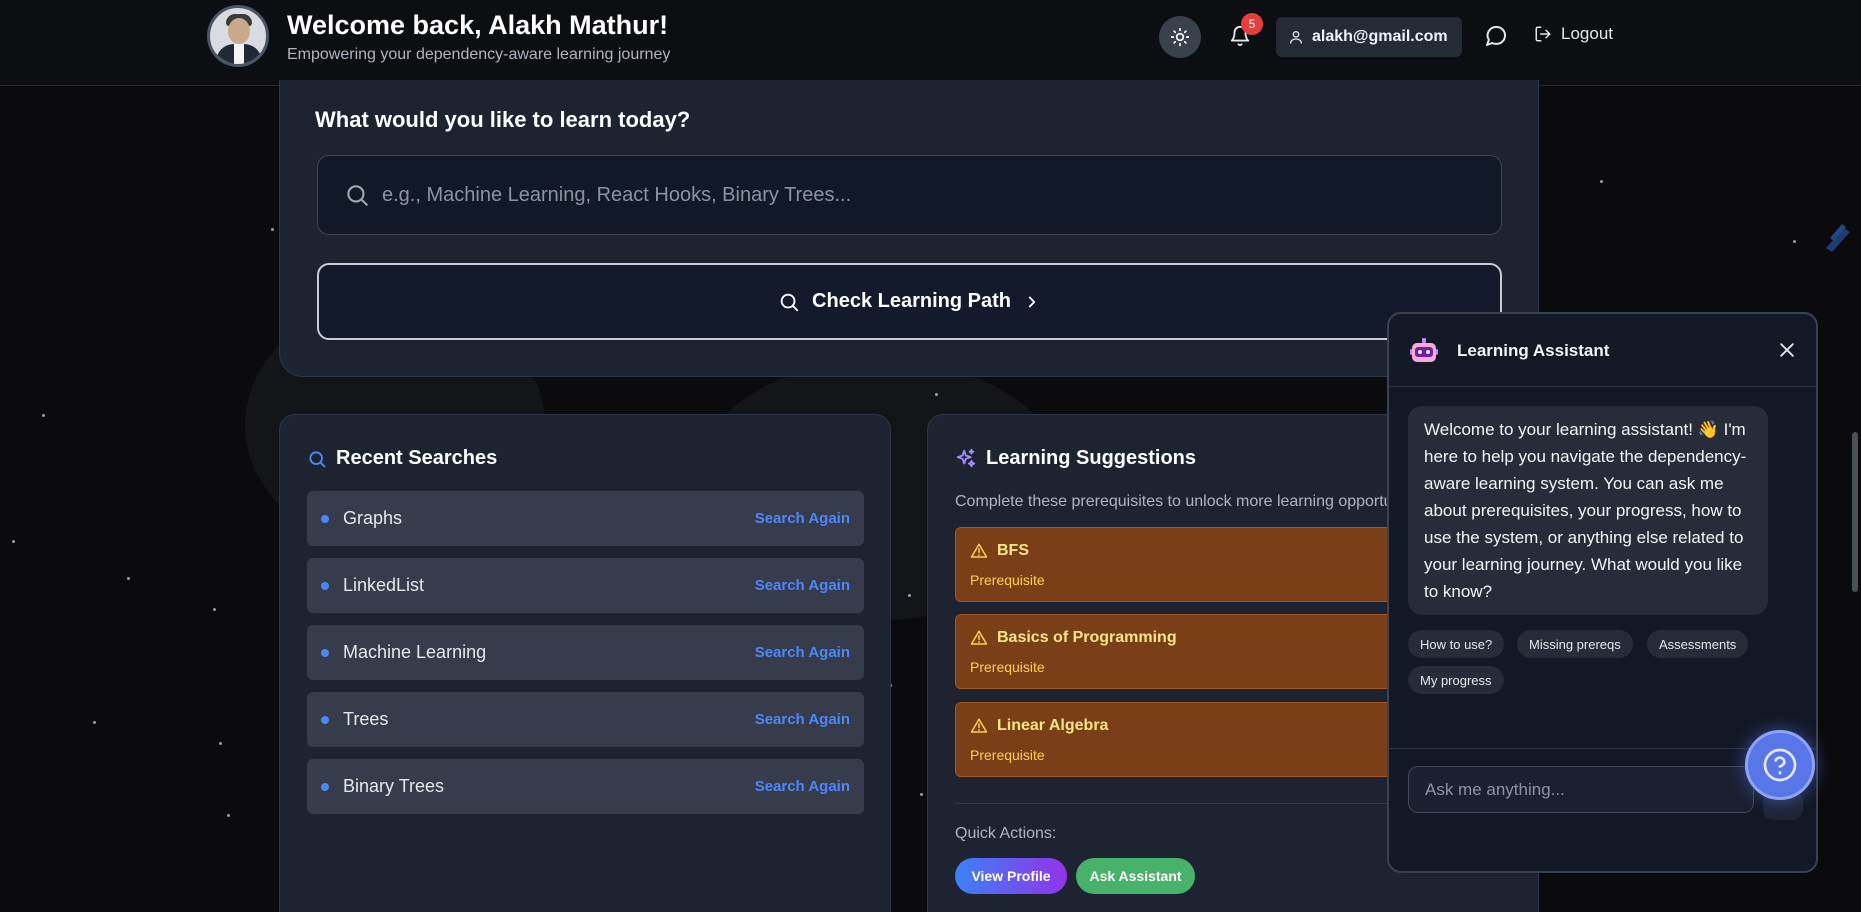  I want to click on user-account-chip: alakh@gmail.com, so click(1369, 37).